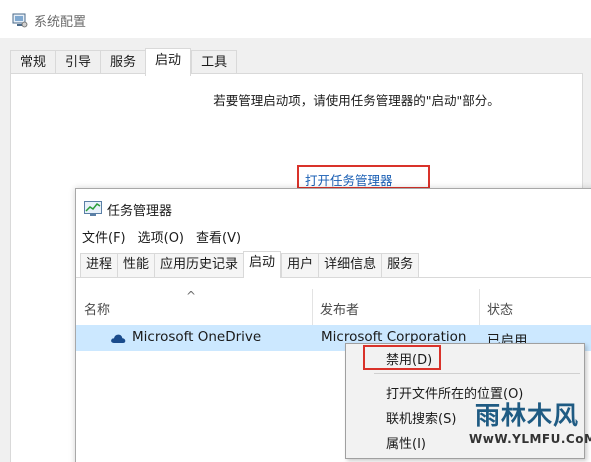 The width and height of the screenshot is (591, 462). Describe the element at coordinates (60, 22) in the screenshot. I see `system-config-title: 系统配置` at that location.